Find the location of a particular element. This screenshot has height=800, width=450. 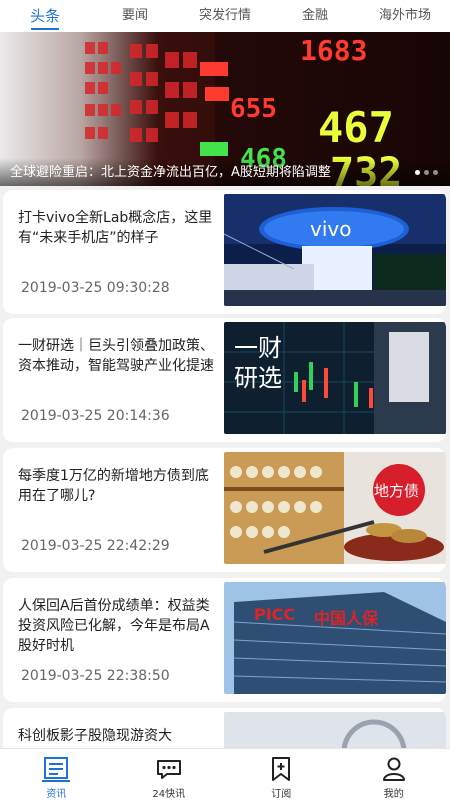

banner-caption-bar: 全球避险重启：北上资金净流出百亿，A股短期将陷调整 is located at coordinates (225, 172).